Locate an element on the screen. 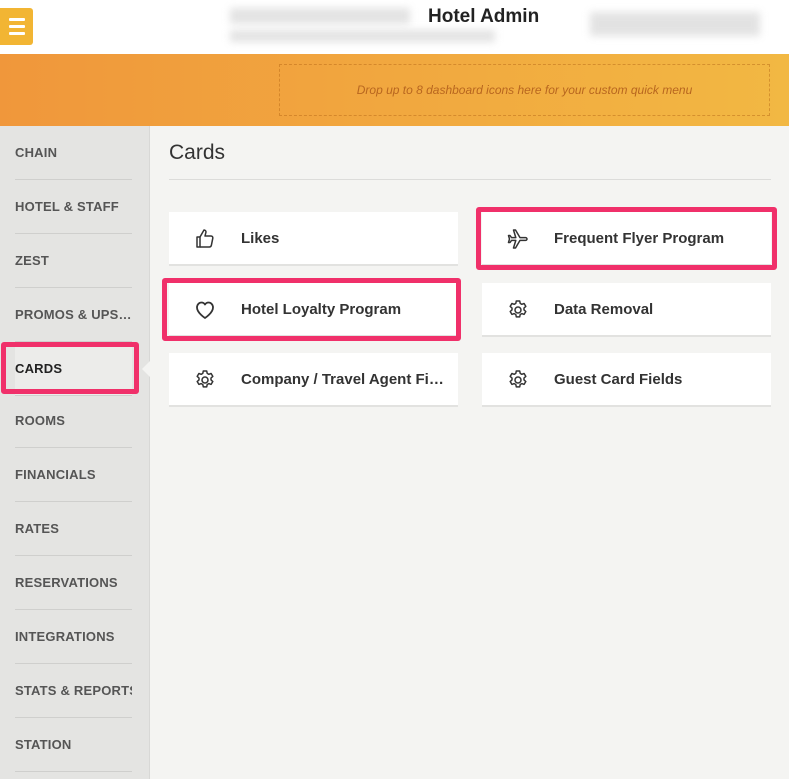 The width and height of the screenshot is (789, 779). sidebar-item-rooms: ROOMS is located at coordinates (73, 421).